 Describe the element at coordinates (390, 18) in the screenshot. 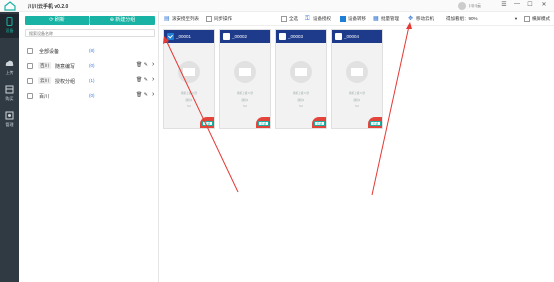

I see `batch-manage-label: 批量管理` at that location.